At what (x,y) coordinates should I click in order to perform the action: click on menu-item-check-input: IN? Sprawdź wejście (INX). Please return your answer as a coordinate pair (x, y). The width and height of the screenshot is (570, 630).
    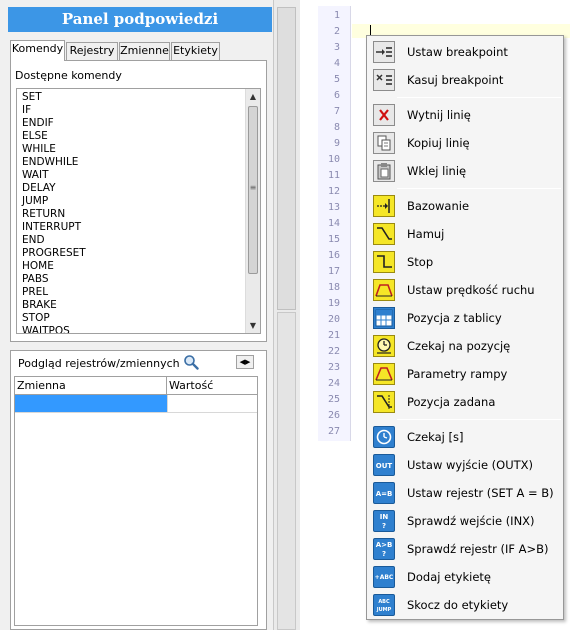
    Looking at the image, I should click on (465, 521).